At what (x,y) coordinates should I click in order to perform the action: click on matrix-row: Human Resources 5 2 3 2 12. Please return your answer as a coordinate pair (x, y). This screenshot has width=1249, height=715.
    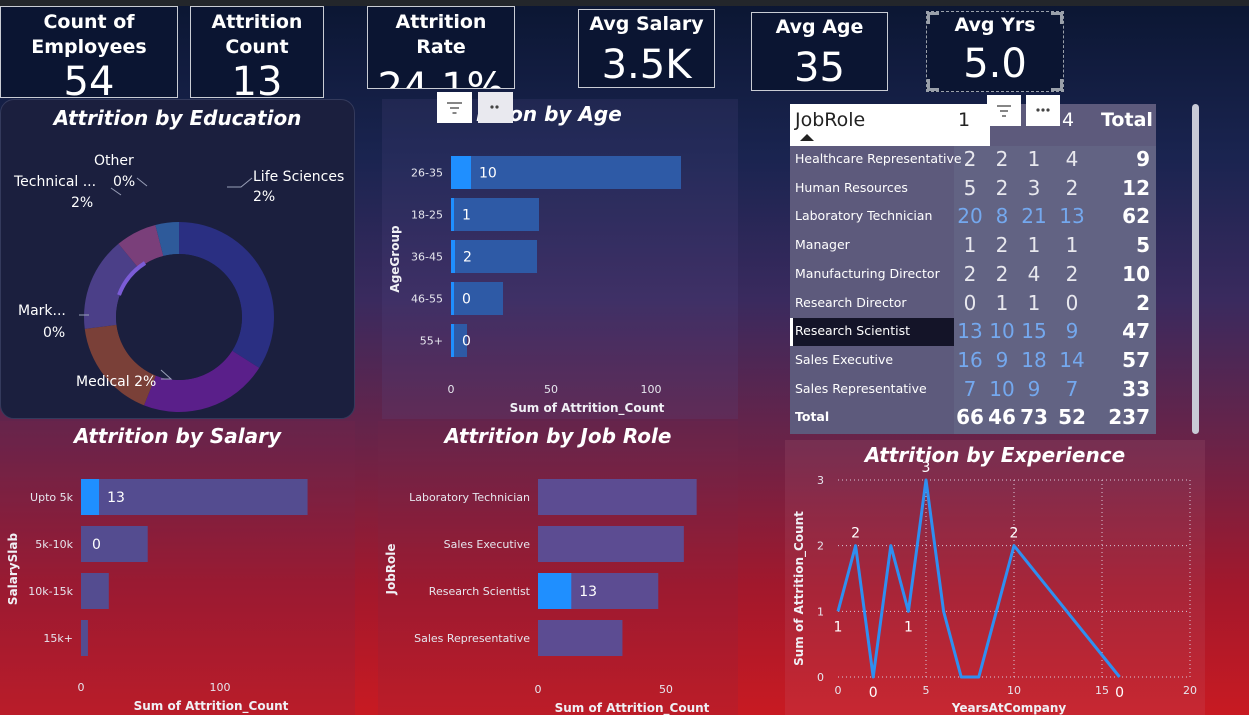
    Looking at the image, I should click on (973, 189).